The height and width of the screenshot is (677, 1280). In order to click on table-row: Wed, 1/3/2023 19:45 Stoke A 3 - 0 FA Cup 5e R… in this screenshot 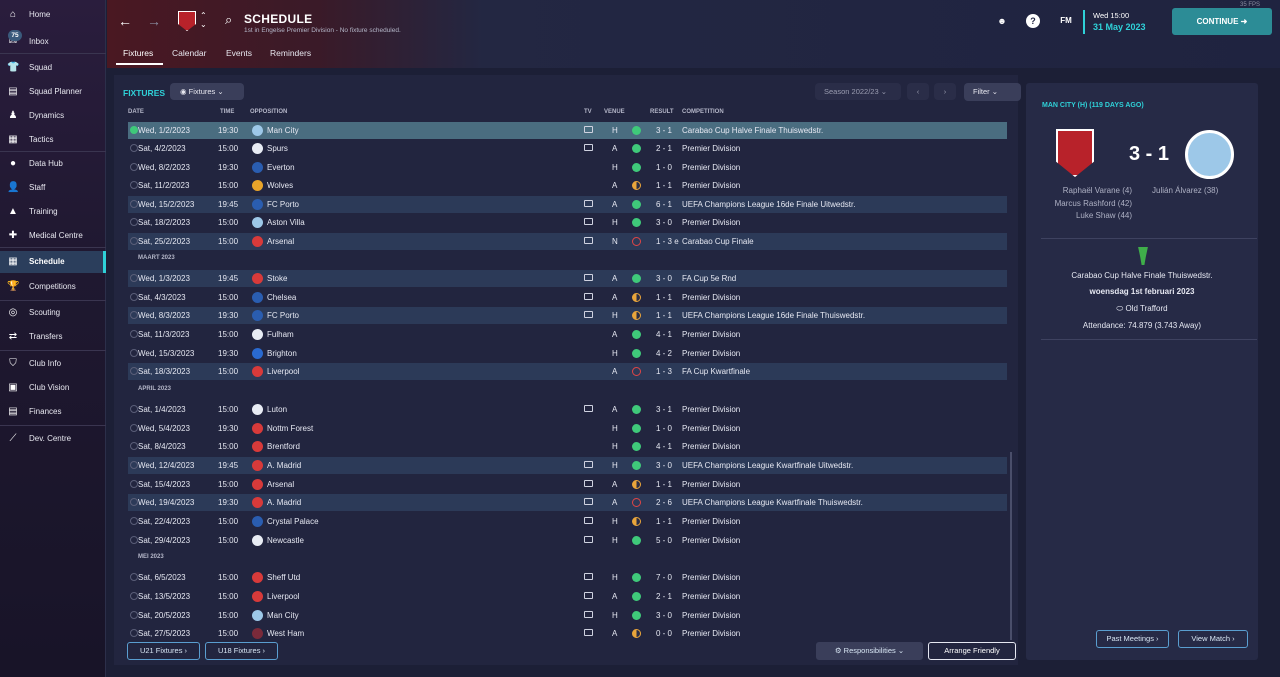, I will do `click(567, 278)`.